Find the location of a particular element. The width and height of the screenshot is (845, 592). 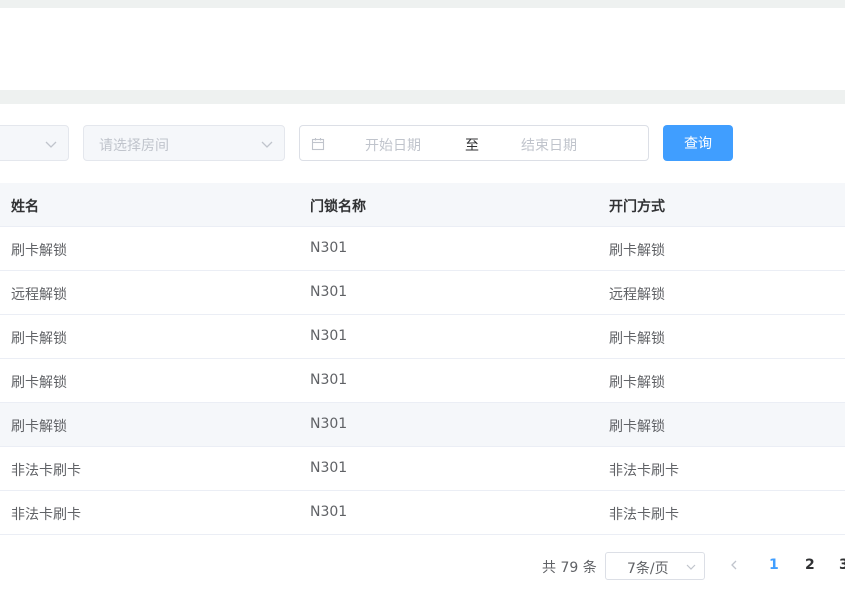

column-header-open-method: 开门方式 is located at coordinates (637, 207).